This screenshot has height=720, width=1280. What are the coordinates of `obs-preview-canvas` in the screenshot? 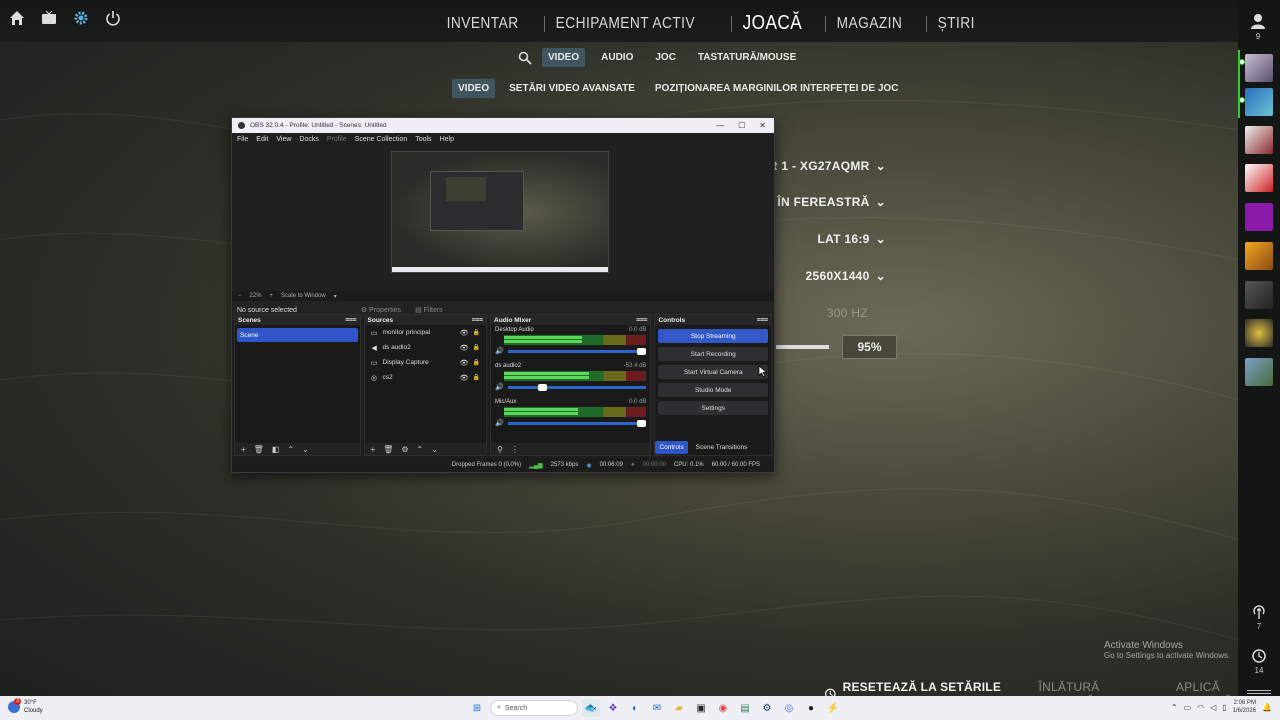 It's located at (500, 212).